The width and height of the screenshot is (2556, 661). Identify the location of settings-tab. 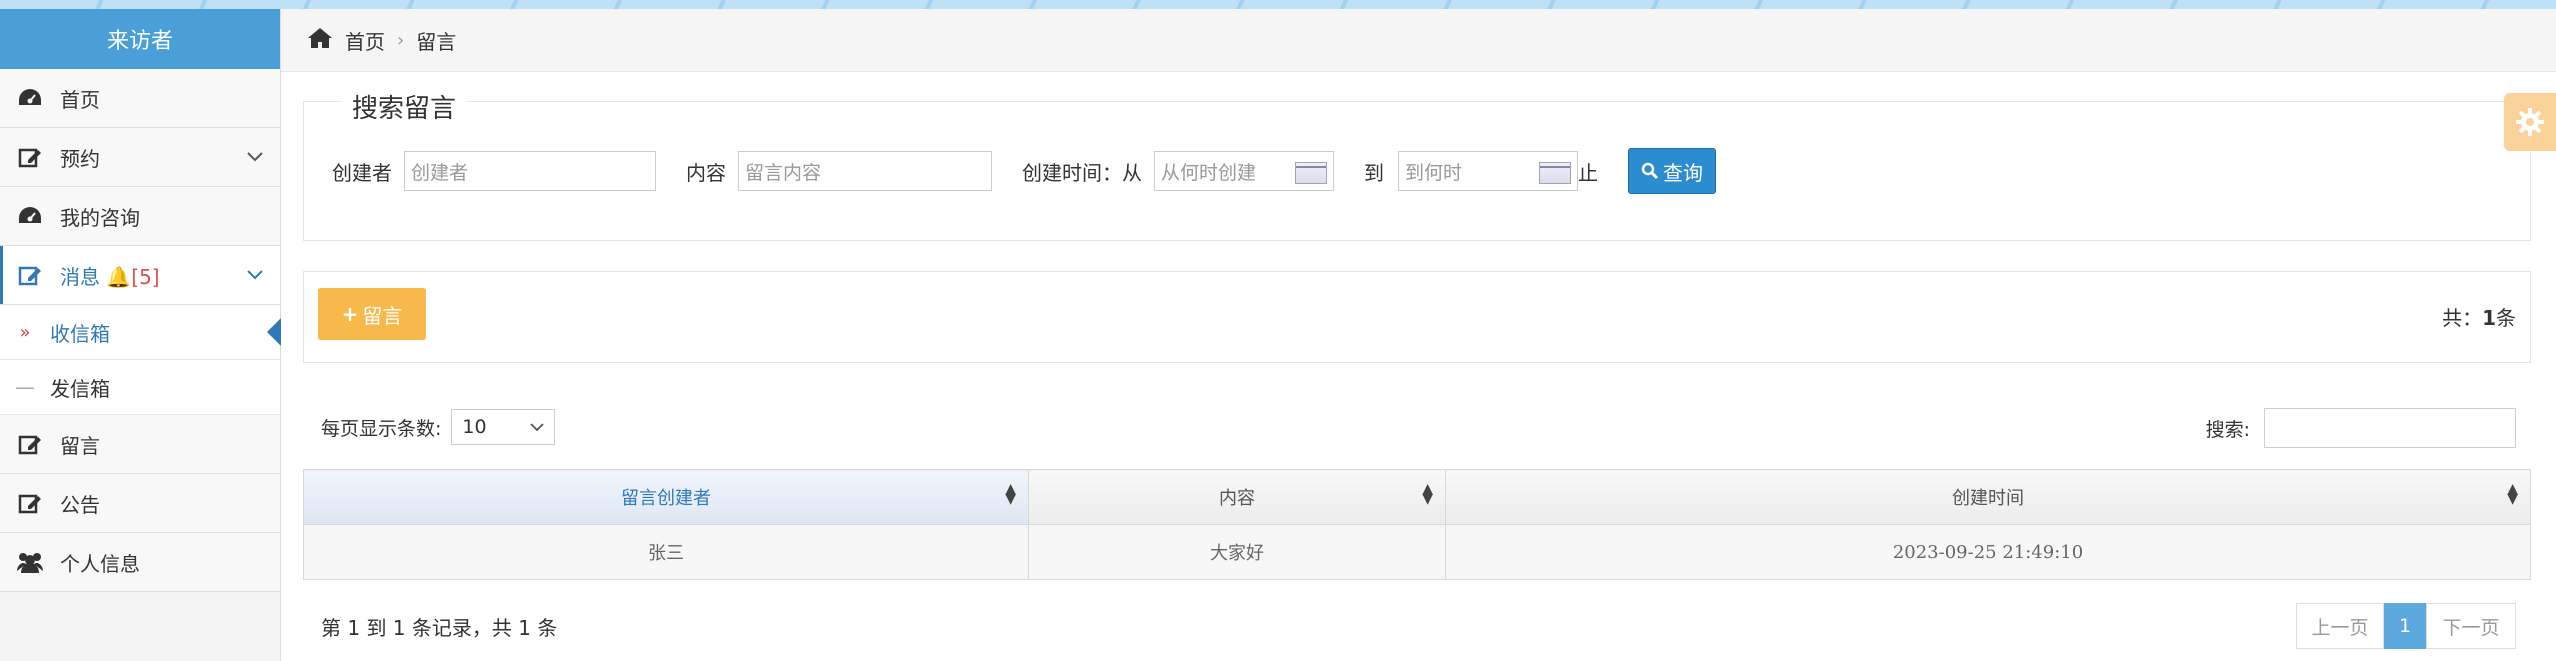
(2530, 122).